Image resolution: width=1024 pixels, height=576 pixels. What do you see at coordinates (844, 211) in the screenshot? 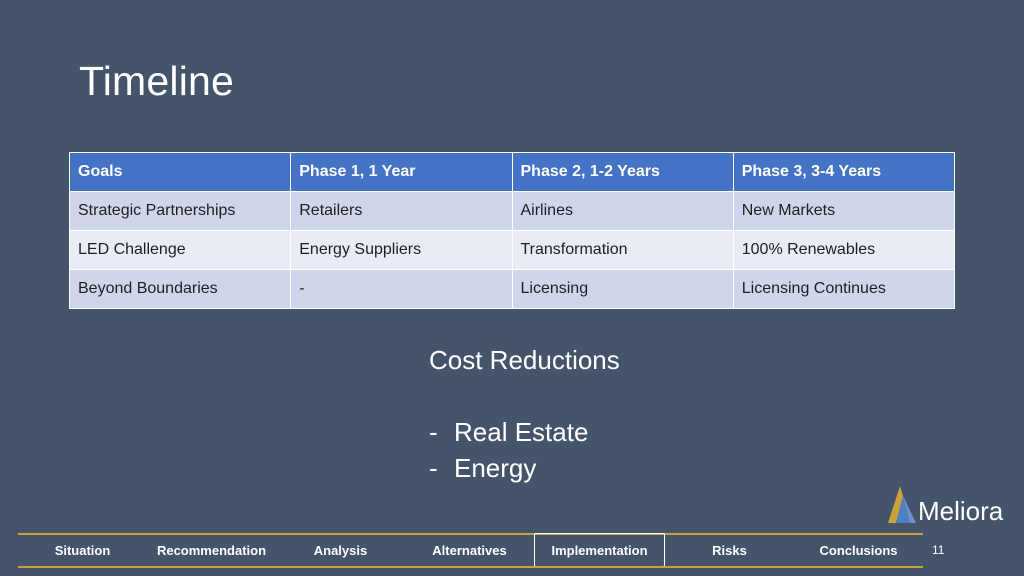
I see `table-cell: New Markets` at bounding box center [844, 211].